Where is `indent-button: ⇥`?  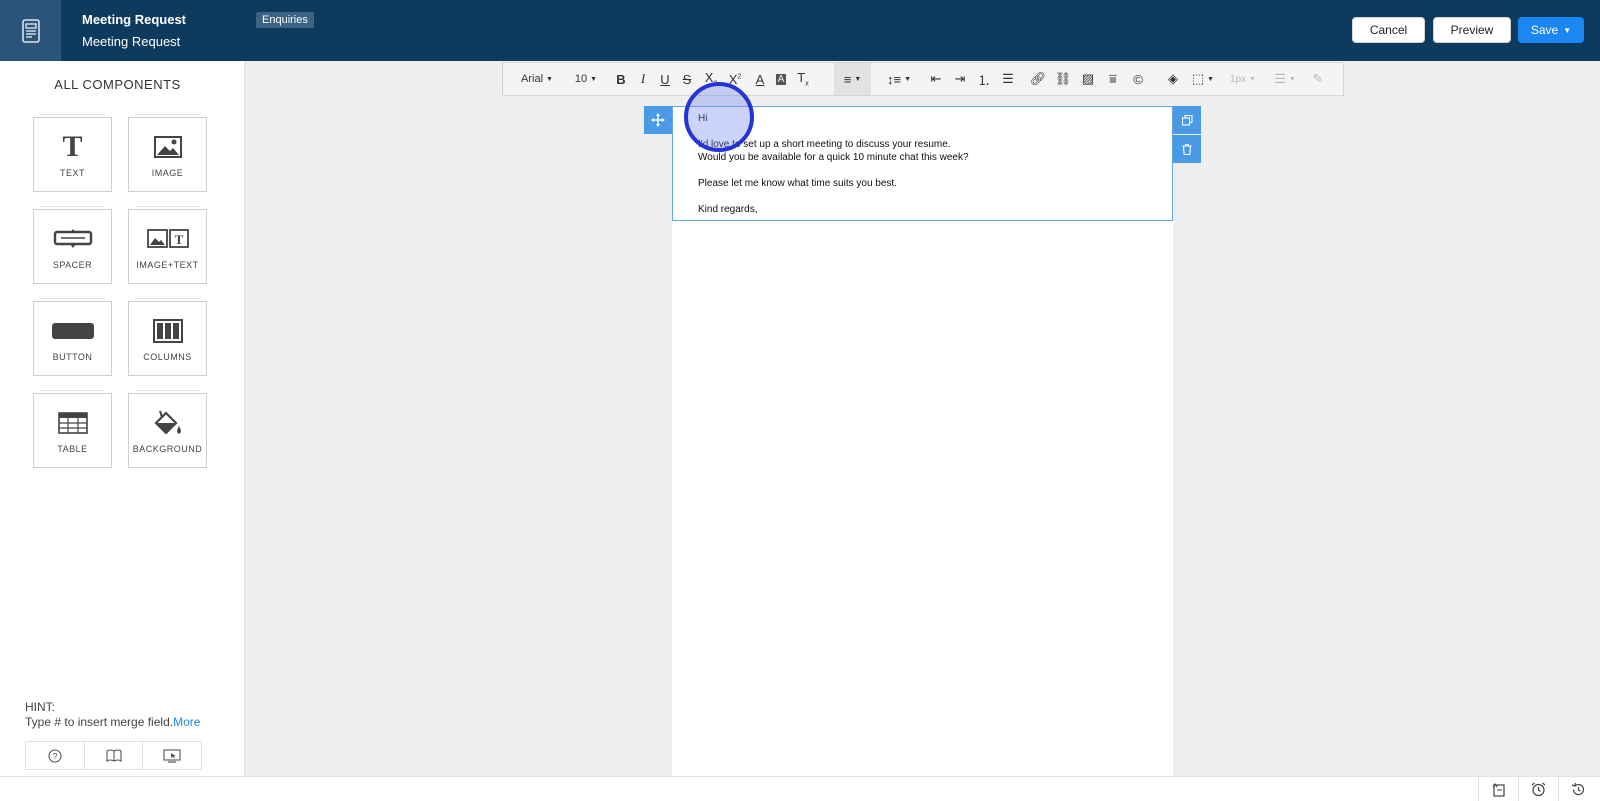
indent-button: ⇥ is located at coordinates (960, 79).